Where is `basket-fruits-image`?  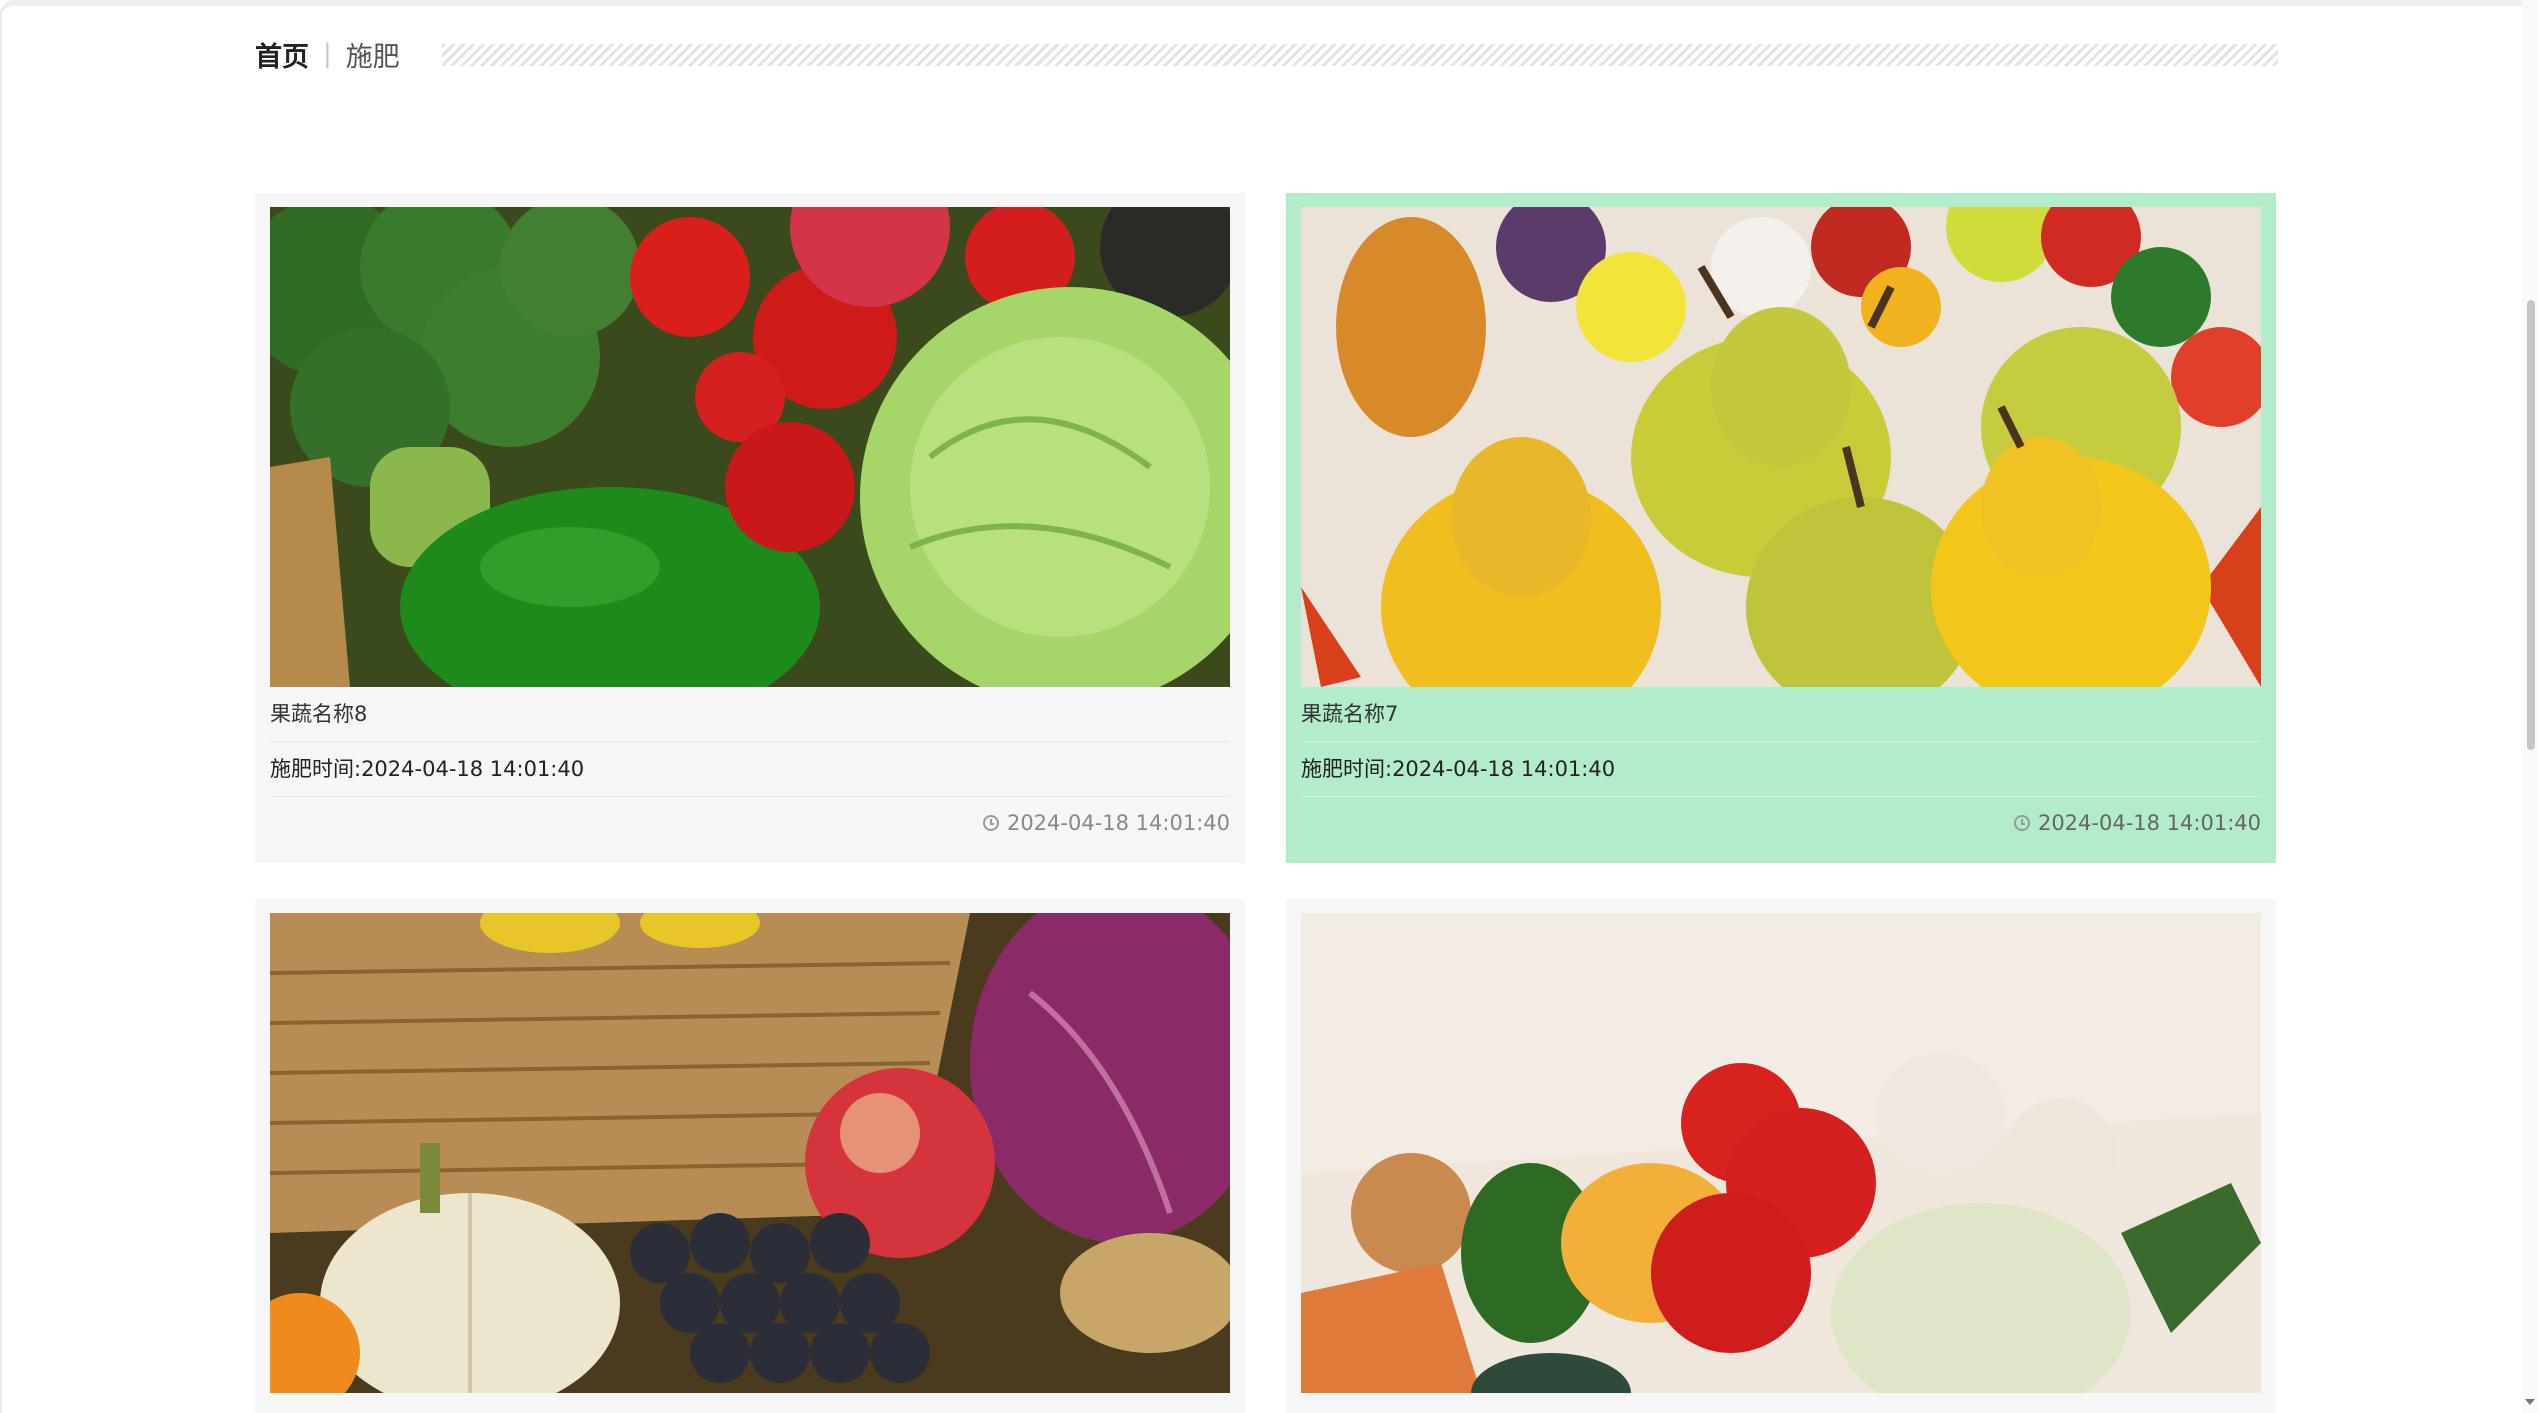
basket-fruits-image is located at coordinates (750, 1153).